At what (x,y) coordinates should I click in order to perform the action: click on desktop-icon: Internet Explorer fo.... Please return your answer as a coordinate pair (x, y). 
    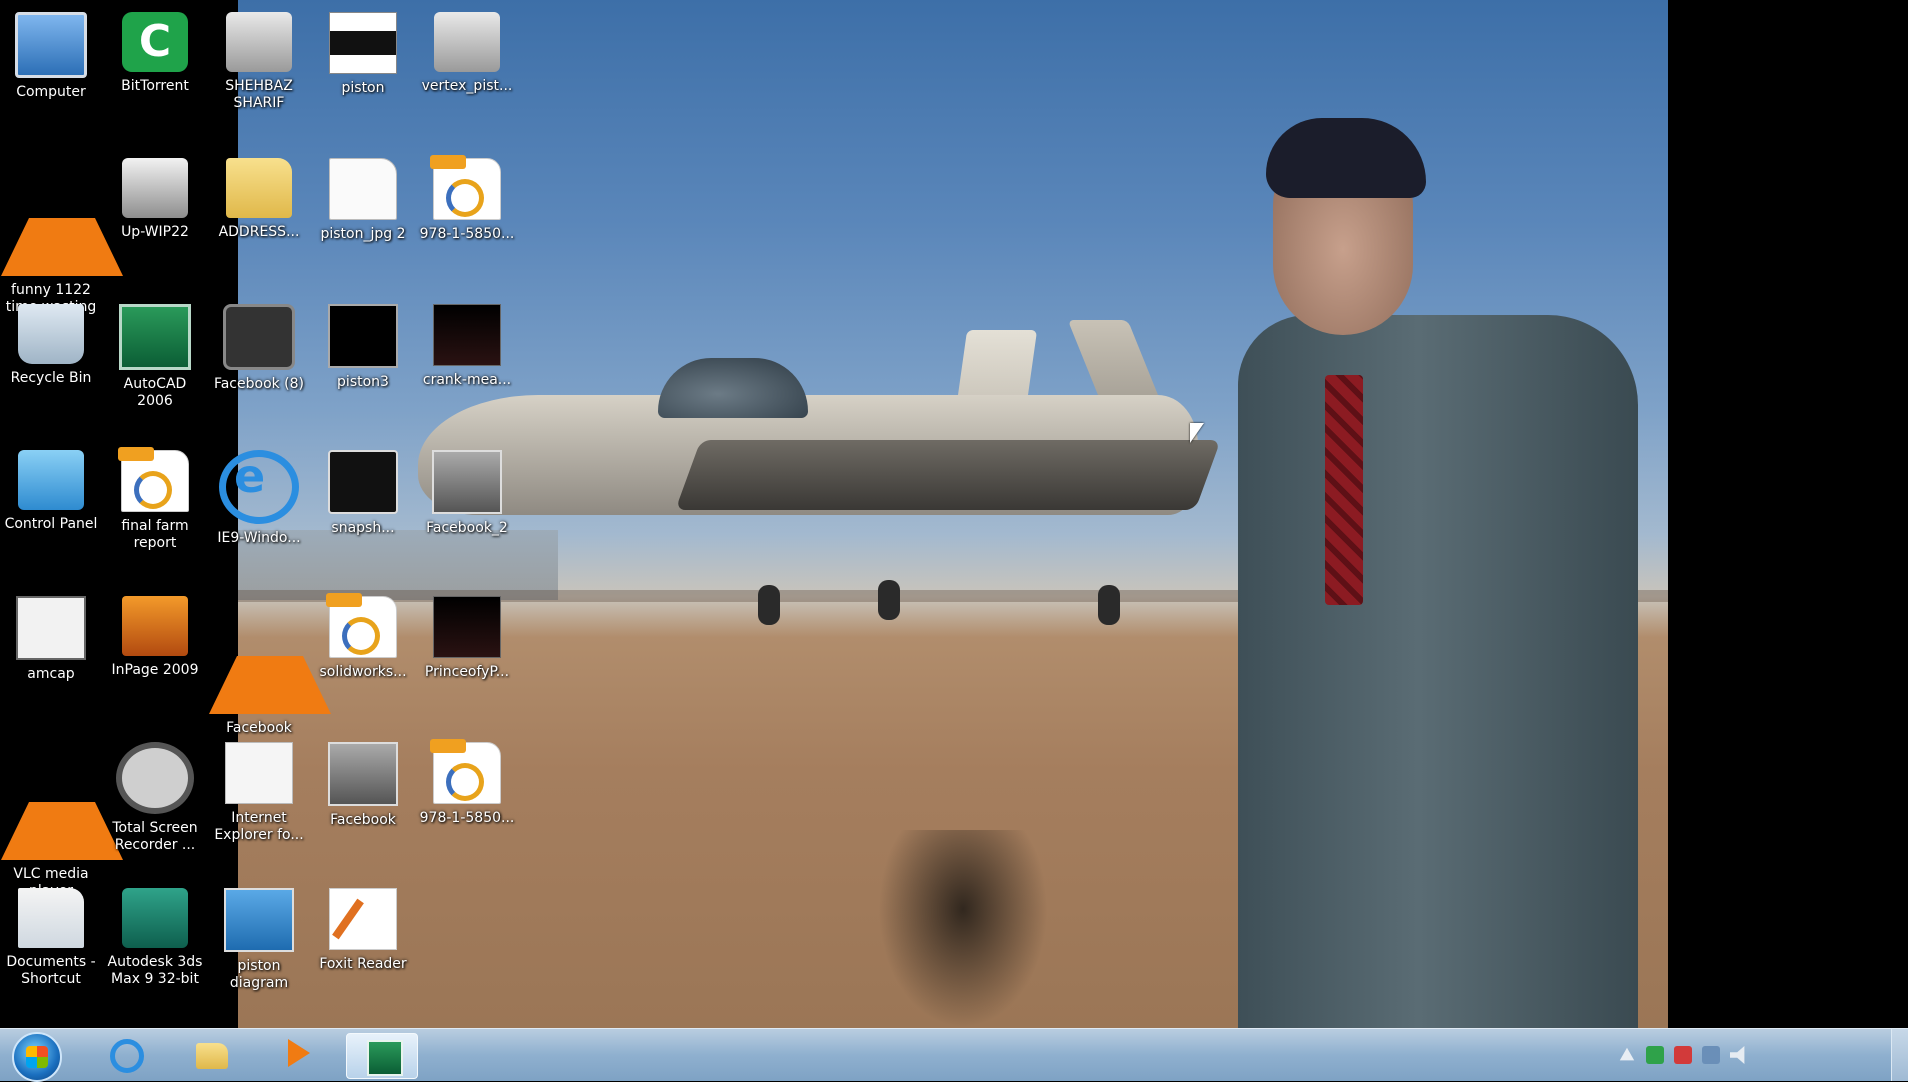
    Looking at the image, I should click on (259, 788).